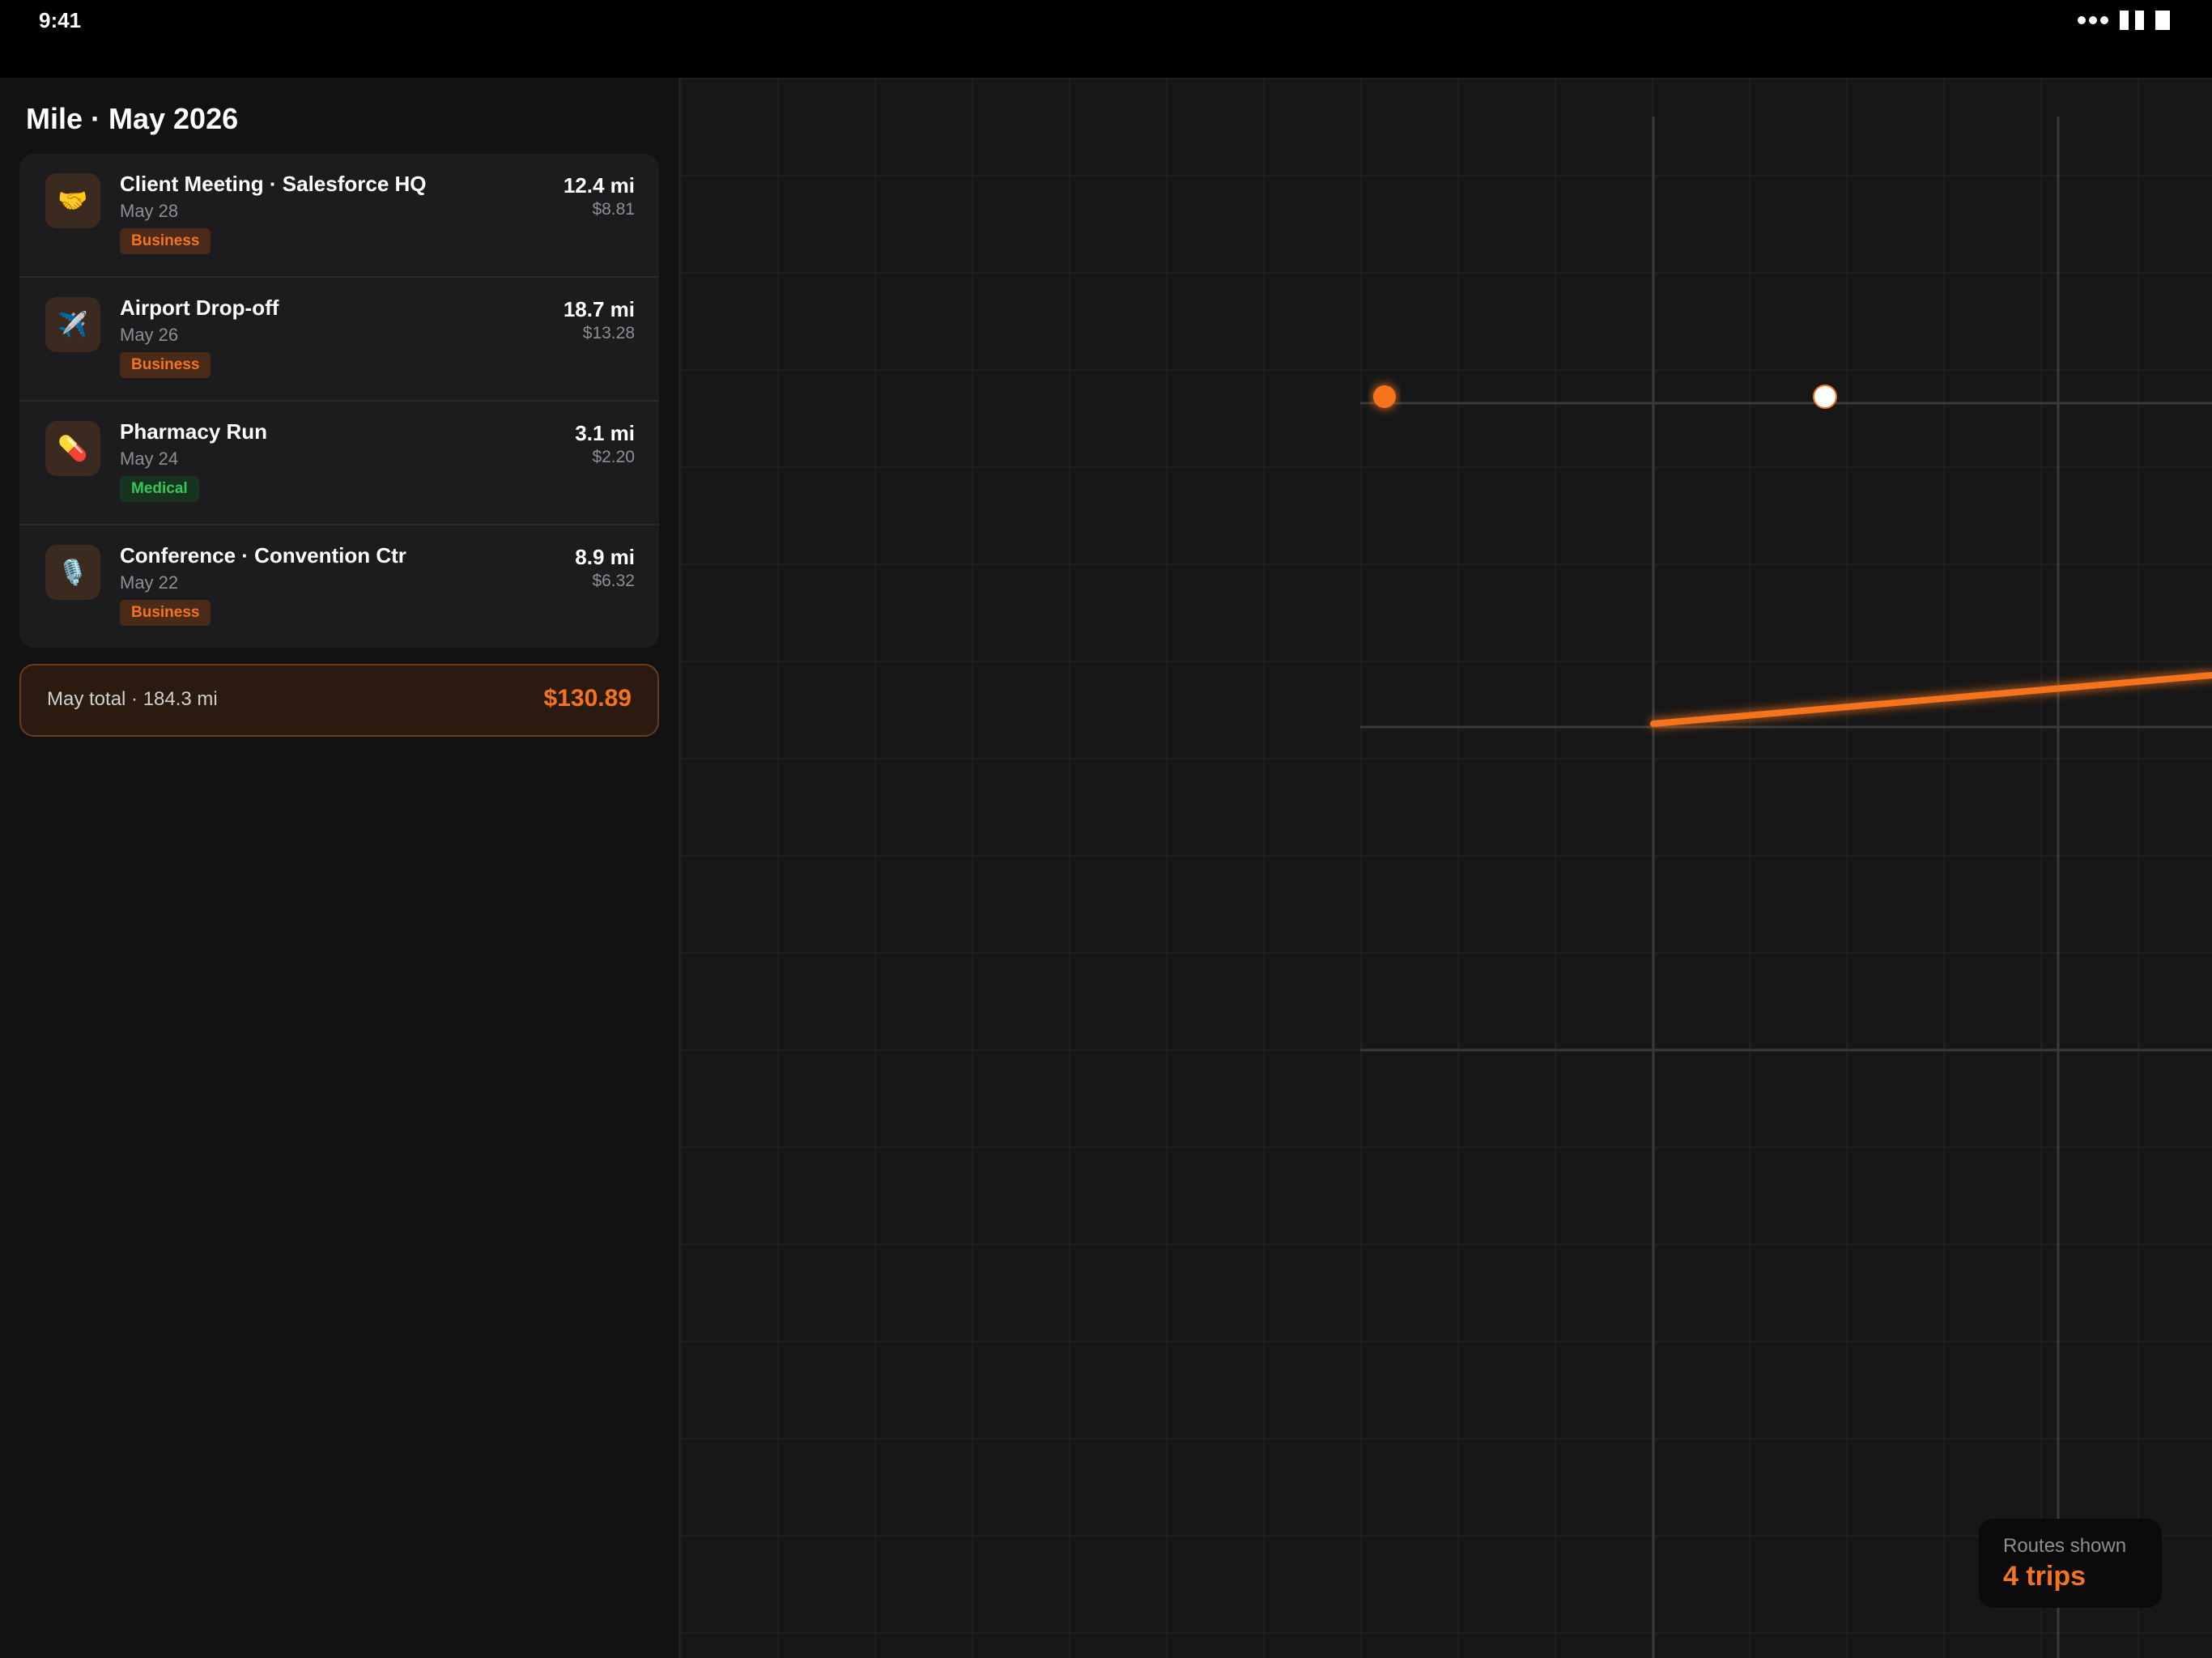  I want to click on status-bar: 9:41, so click(1106, 39).